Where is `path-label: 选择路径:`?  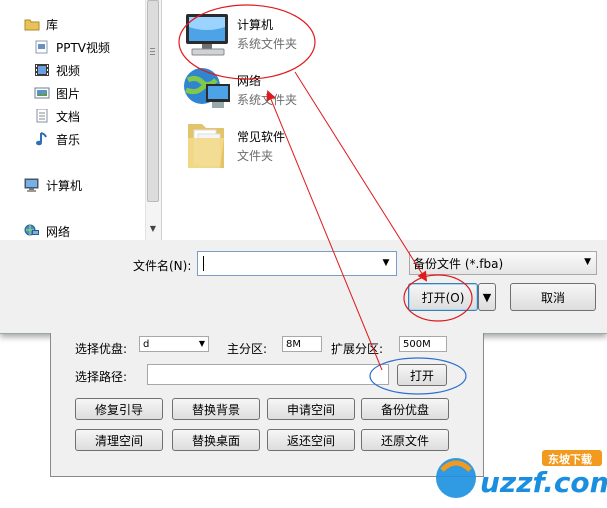
path-label: 选择路径: is located at coordinates (101, 377).